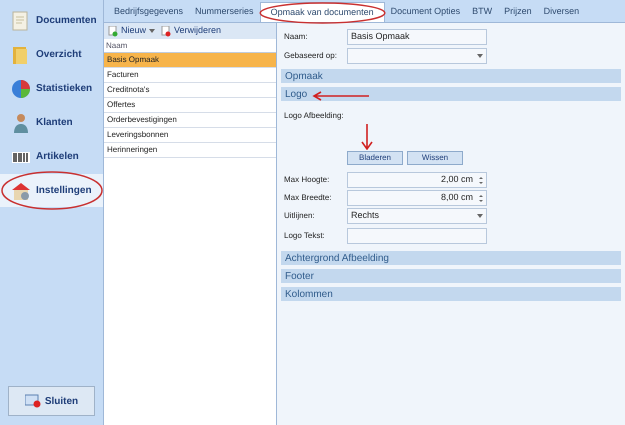 This screenshot has width=625, height=425. Describe the element at coordinates (451, 276) in the screenshot. I see `section-header: Footer` at that location.